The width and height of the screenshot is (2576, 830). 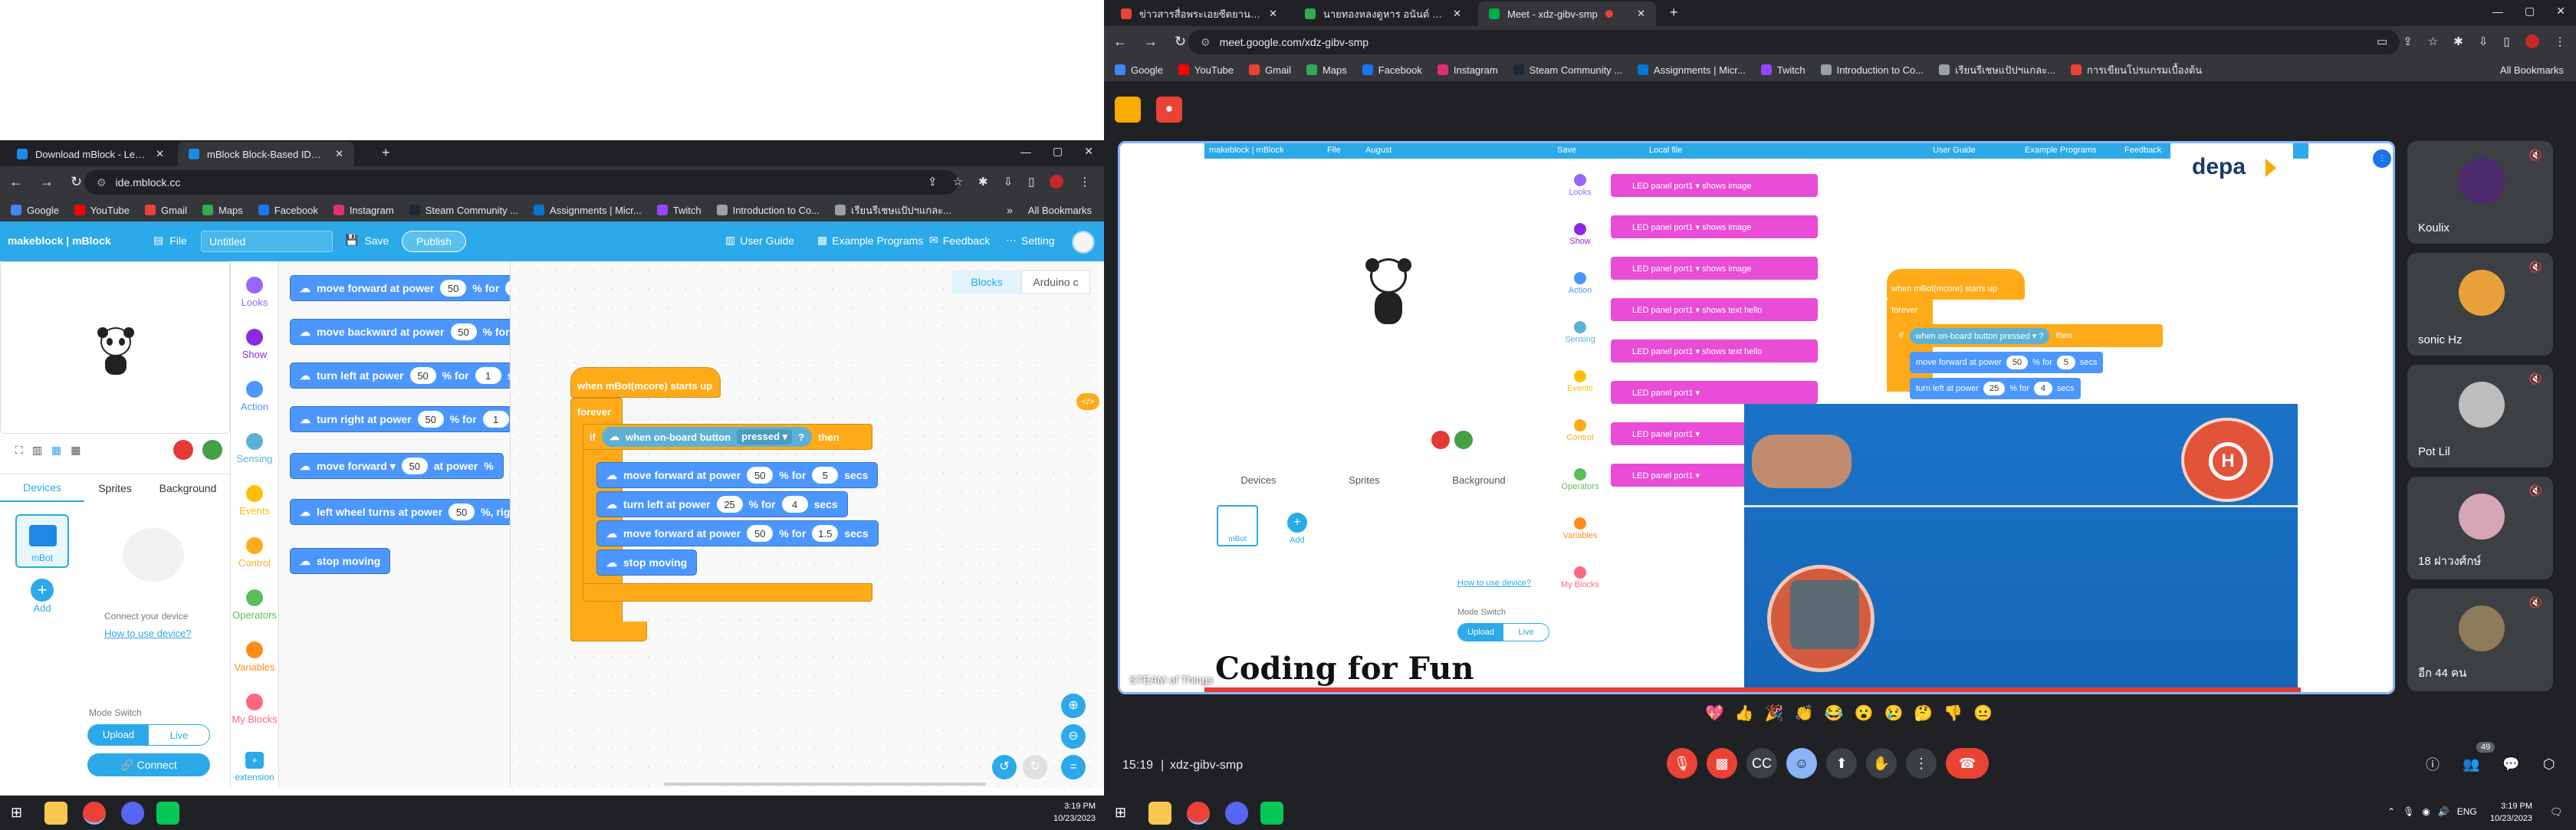 I want to click on script-step-block: ☁ turn left at power 25 % for 4 secs, so click(x=722, y=504).